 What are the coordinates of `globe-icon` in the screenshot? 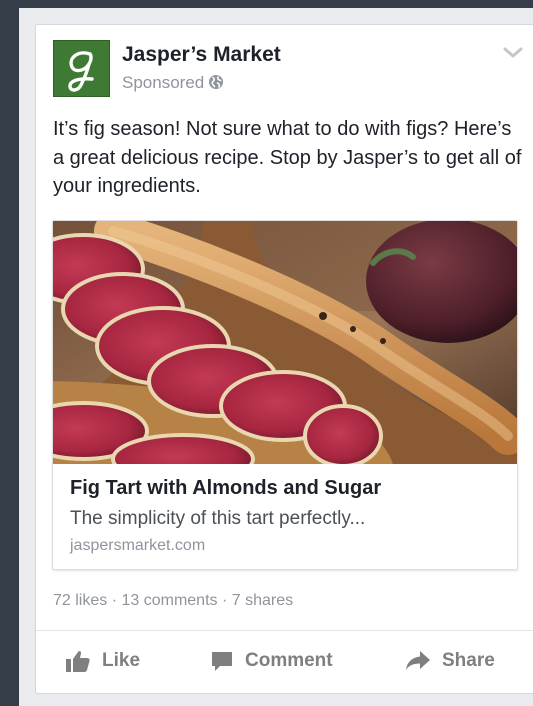 It's located at (216, 84).